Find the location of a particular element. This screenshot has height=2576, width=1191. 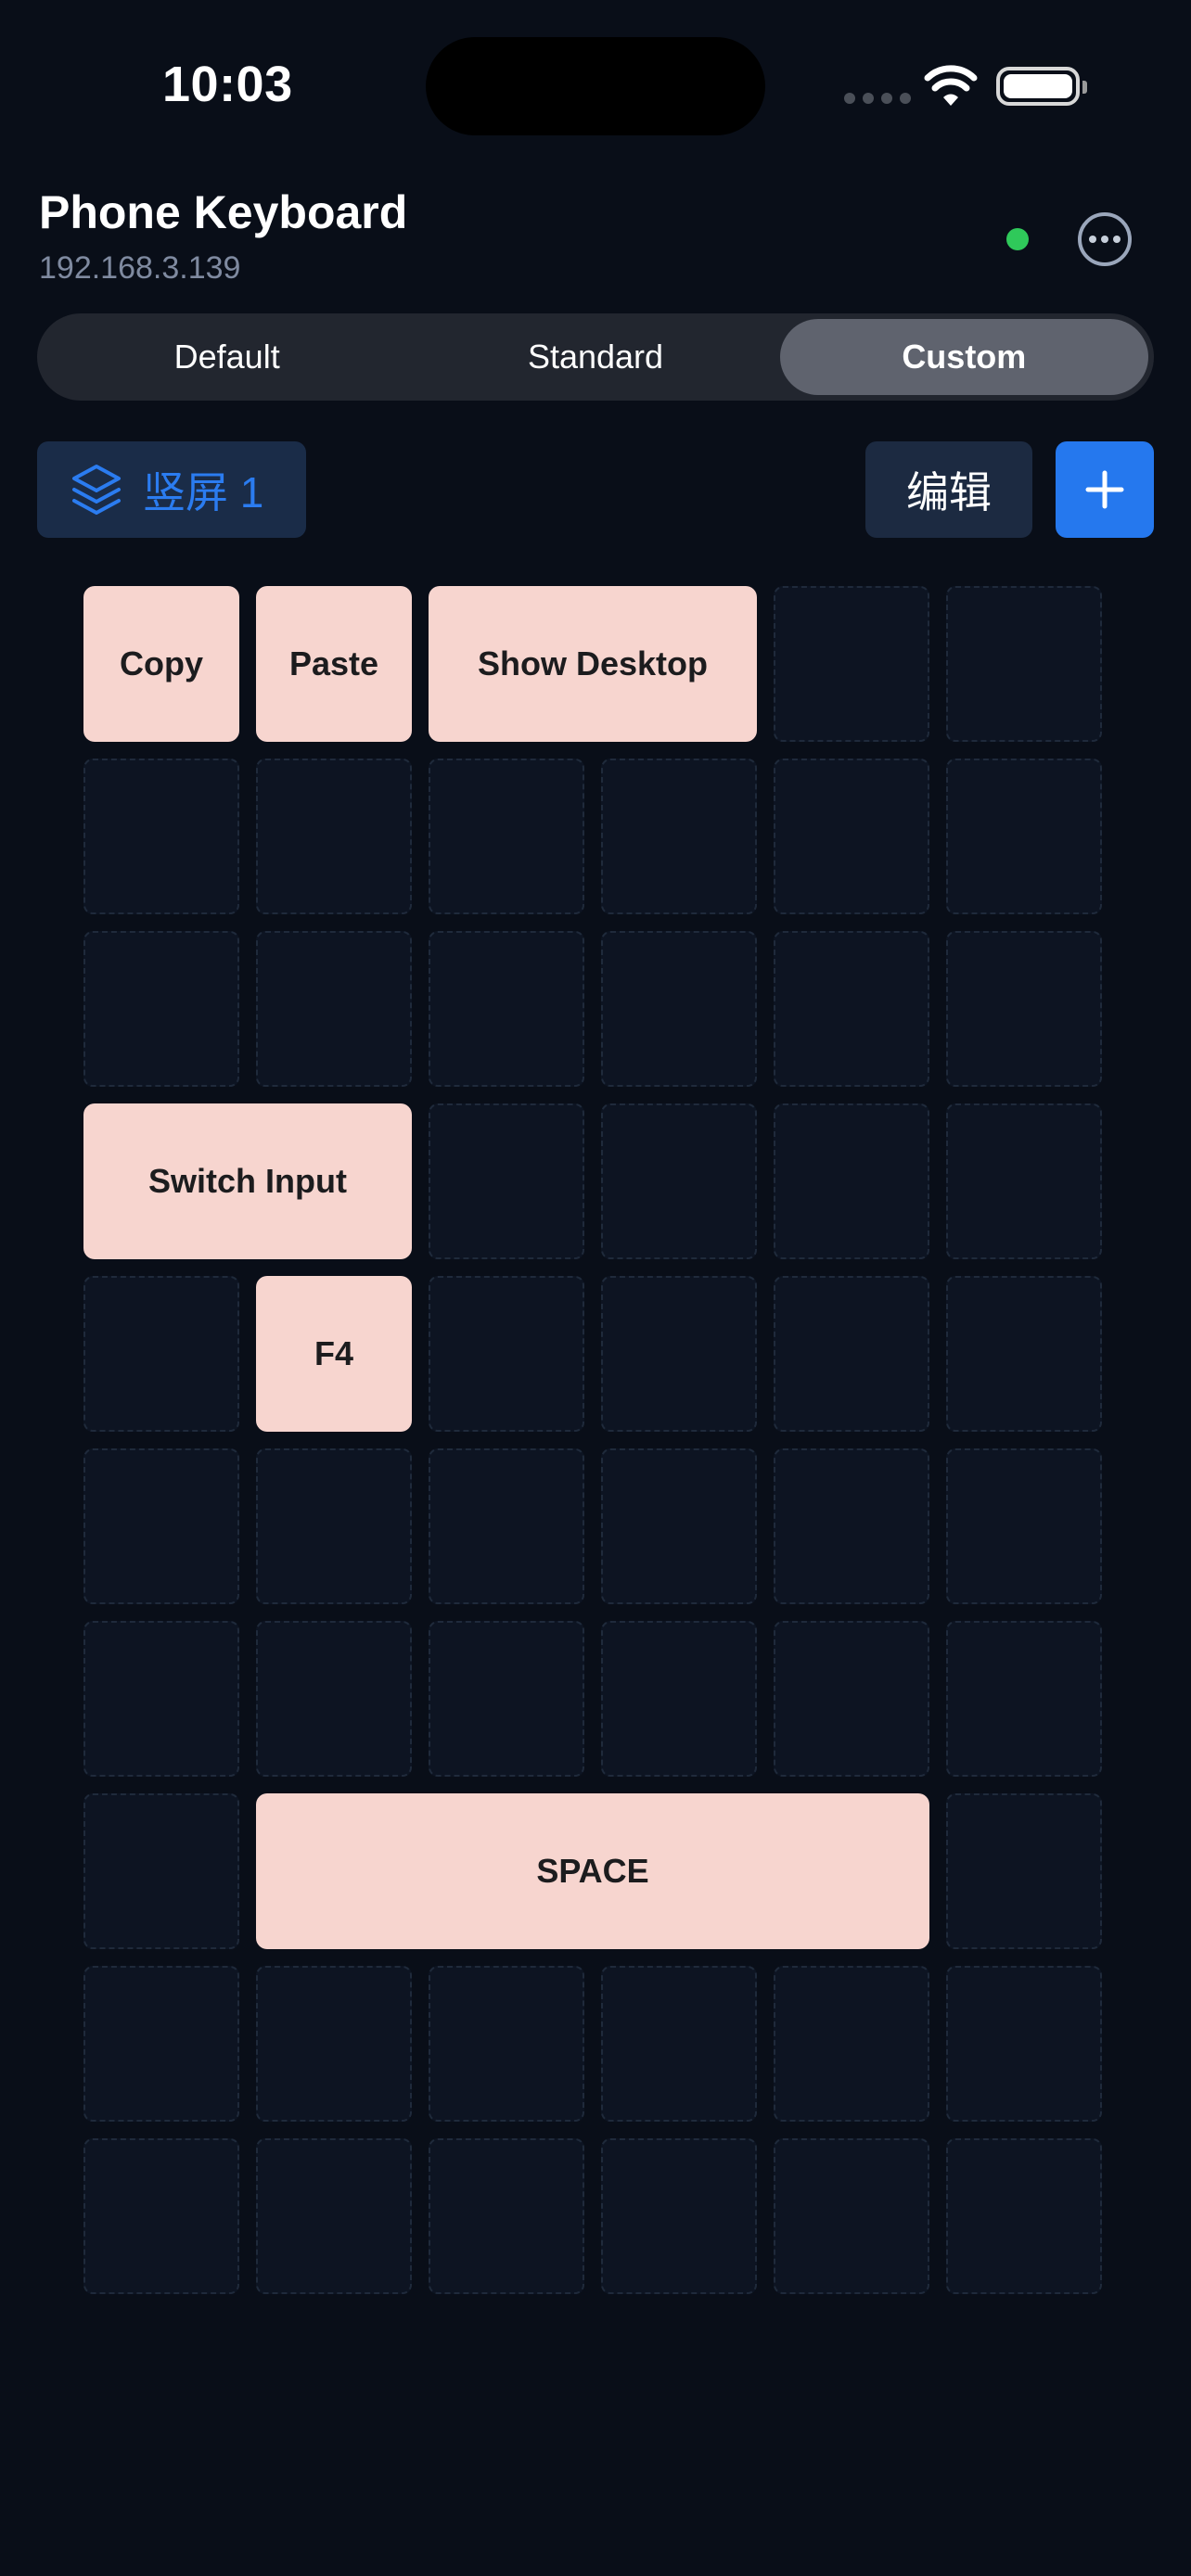

dynamic-island is located at coordinates (595, 86).